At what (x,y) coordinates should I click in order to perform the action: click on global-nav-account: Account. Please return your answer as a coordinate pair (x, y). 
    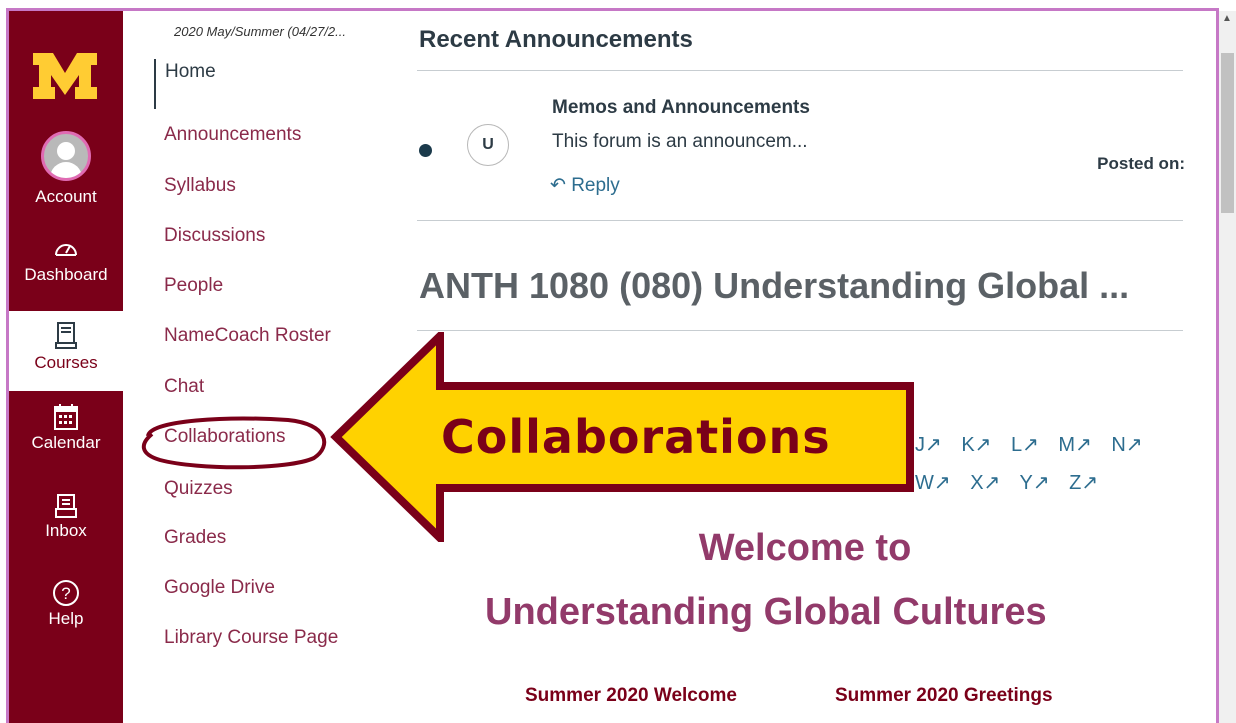
    Looking at the image, I should click on (66, 169).